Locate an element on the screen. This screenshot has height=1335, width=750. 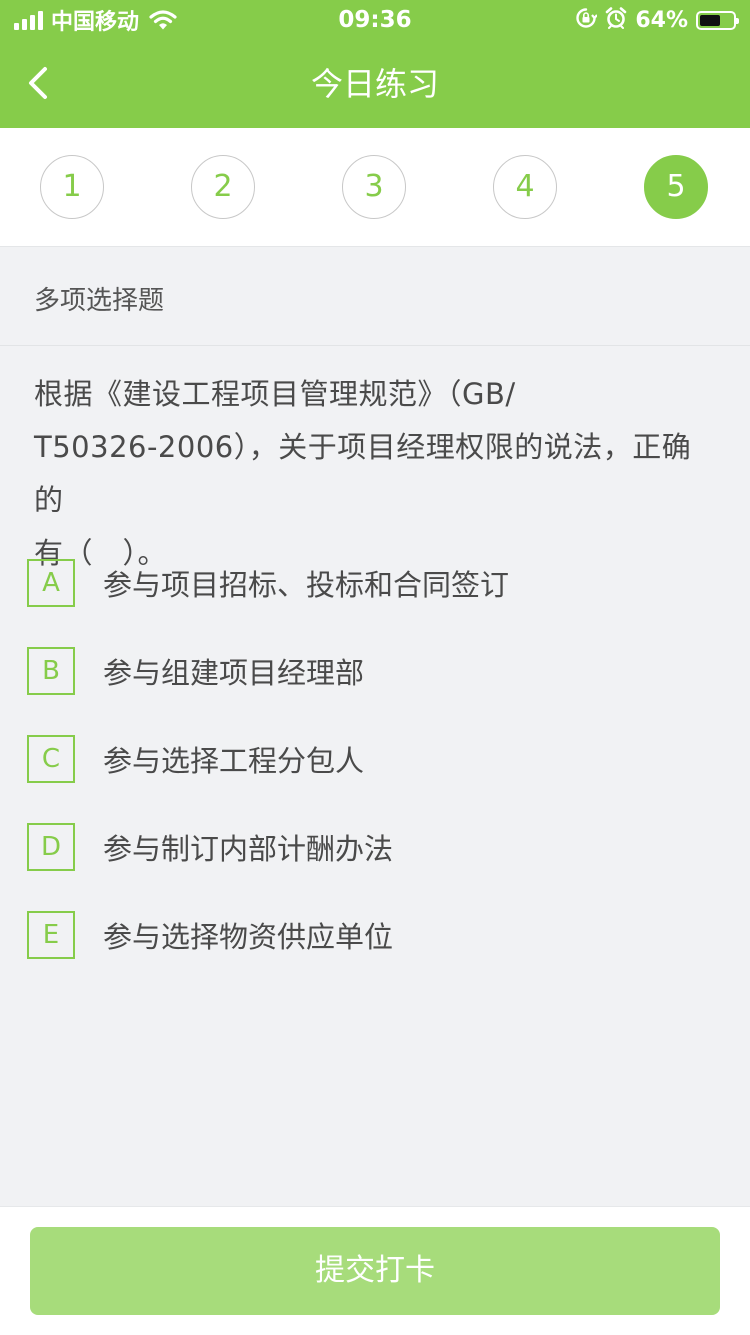
status-right: 64% is located at coordinates (657, 20).